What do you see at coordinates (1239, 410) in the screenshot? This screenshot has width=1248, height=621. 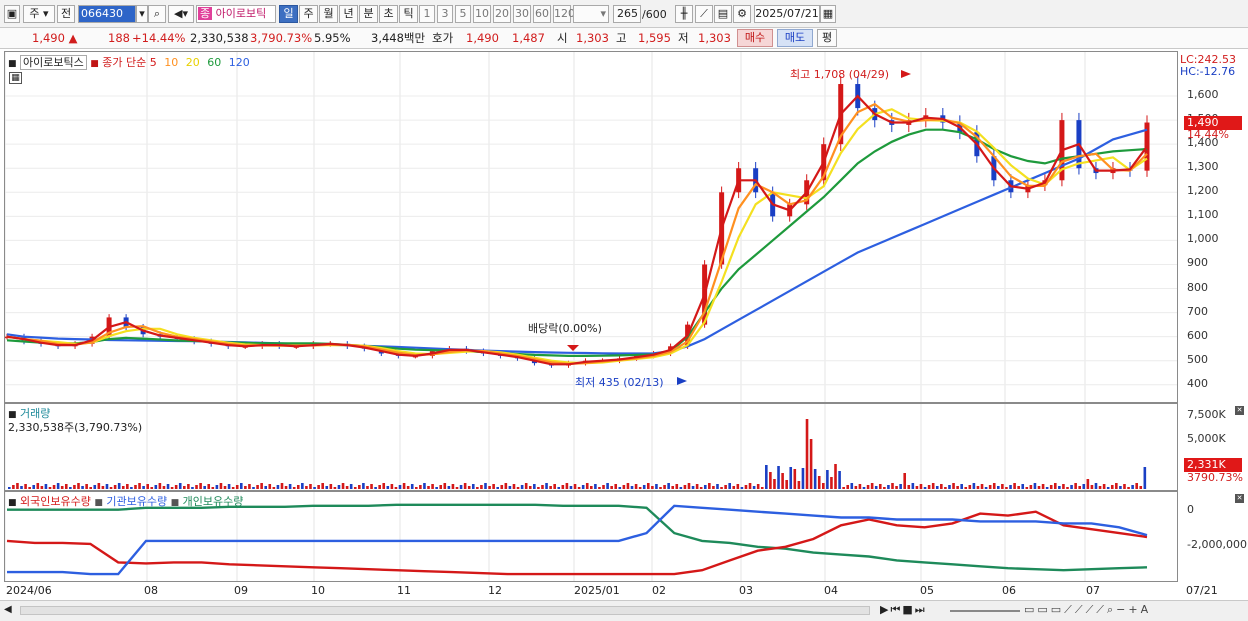 I see `volume-close-icon: ✕` at bounding box center [1239, 410].